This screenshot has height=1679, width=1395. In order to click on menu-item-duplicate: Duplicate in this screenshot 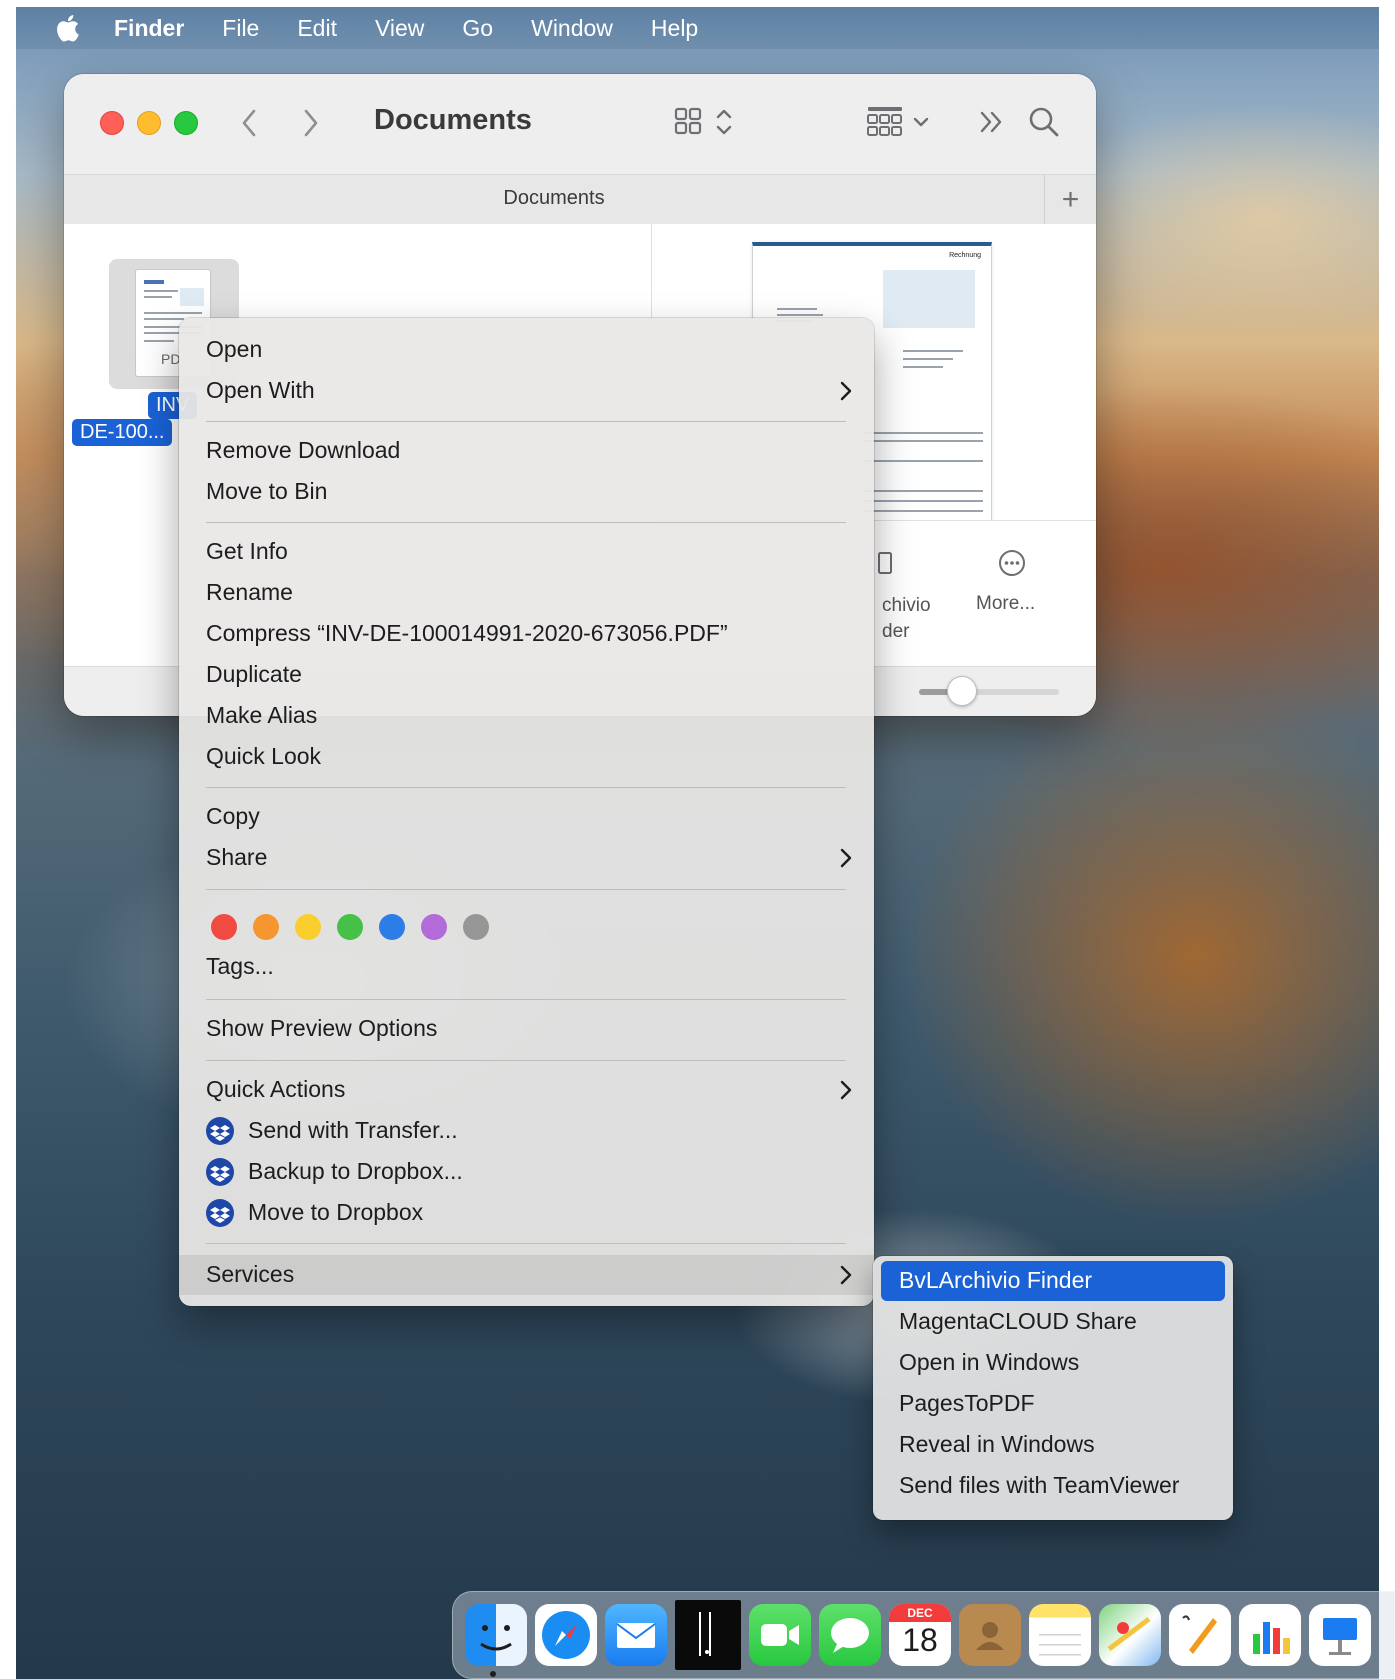, I will do `click(526, 675)`.